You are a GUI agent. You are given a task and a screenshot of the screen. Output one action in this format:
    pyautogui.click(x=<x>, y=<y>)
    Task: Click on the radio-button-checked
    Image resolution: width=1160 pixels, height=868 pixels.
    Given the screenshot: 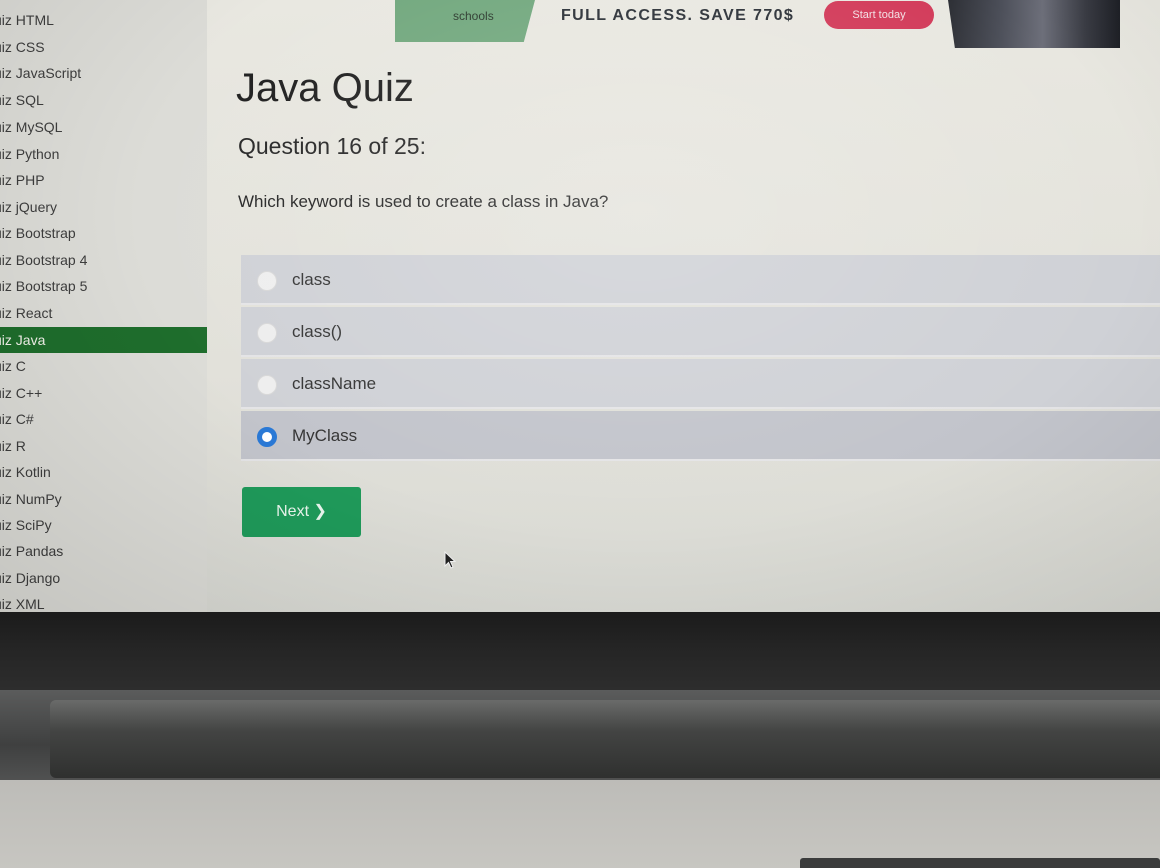 What is the action you would take?
    pyautogui.click(x=267, y=437)
    